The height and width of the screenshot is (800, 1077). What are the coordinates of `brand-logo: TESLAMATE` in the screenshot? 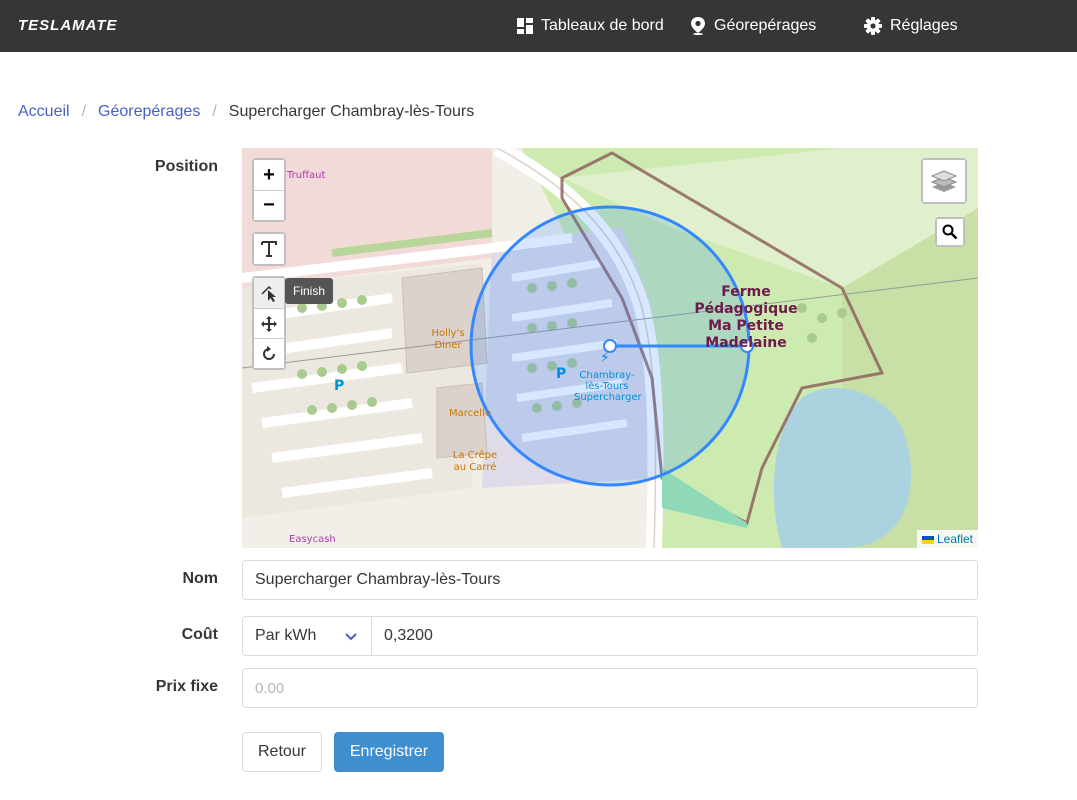 It's located at (68, 26).